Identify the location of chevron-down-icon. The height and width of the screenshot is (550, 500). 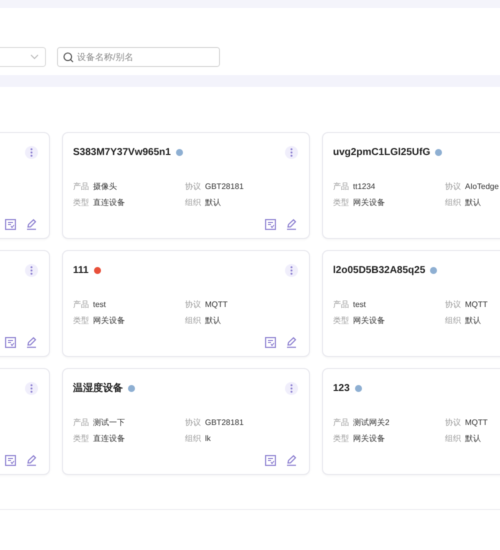
(34, 57).